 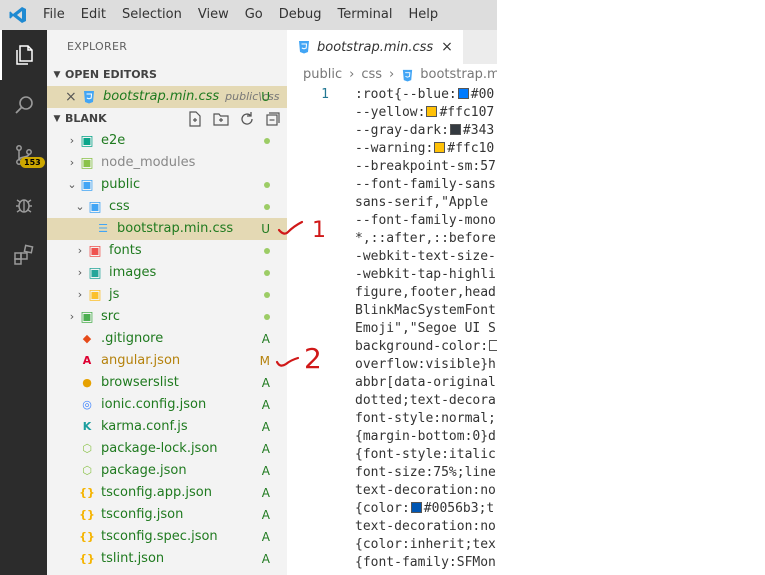 I want to click on open-editors-section-header: ▼ OPEN EDITORS, so click(x=167, y=75).